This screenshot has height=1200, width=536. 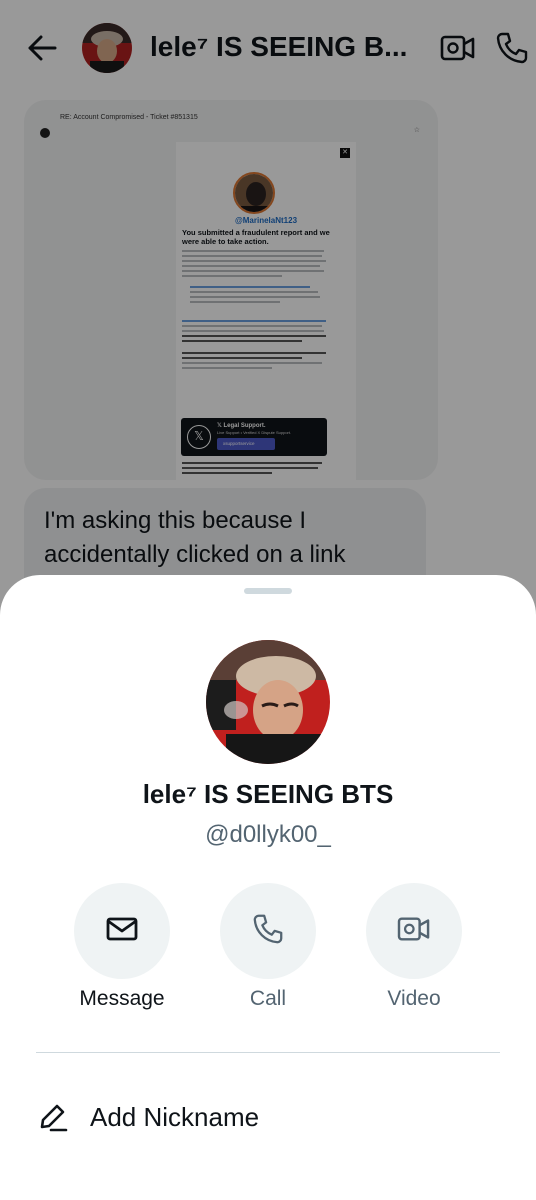 I want to click on drag-handle, so click(x=268, y=591).